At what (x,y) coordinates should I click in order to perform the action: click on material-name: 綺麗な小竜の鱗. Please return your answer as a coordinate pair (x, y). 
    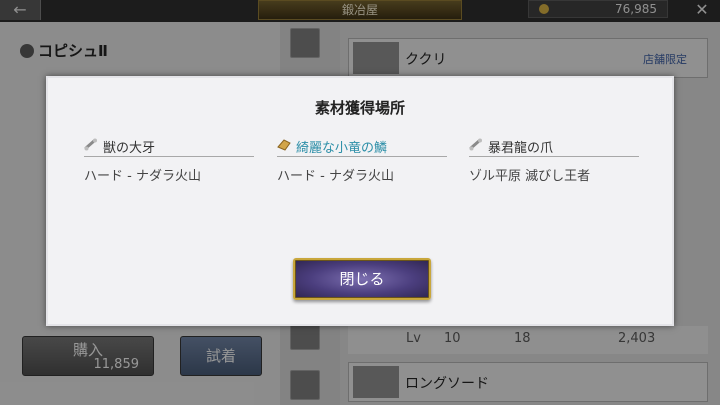
    Looking at the image, I should click on (342, 148).